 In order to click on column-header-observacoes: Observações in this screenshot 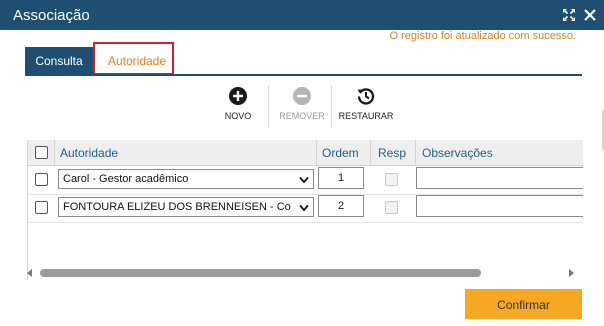, I will do `click(457, 153)`.